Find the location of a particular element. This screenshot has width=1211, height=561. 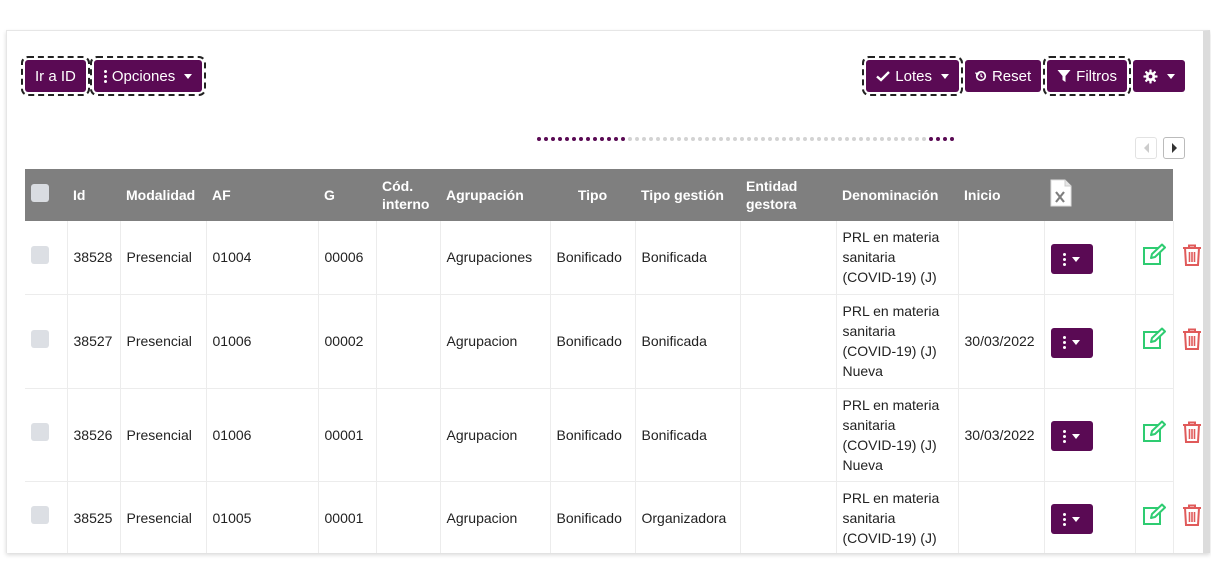

cell-inicio is located at coordinates (1001, 258).